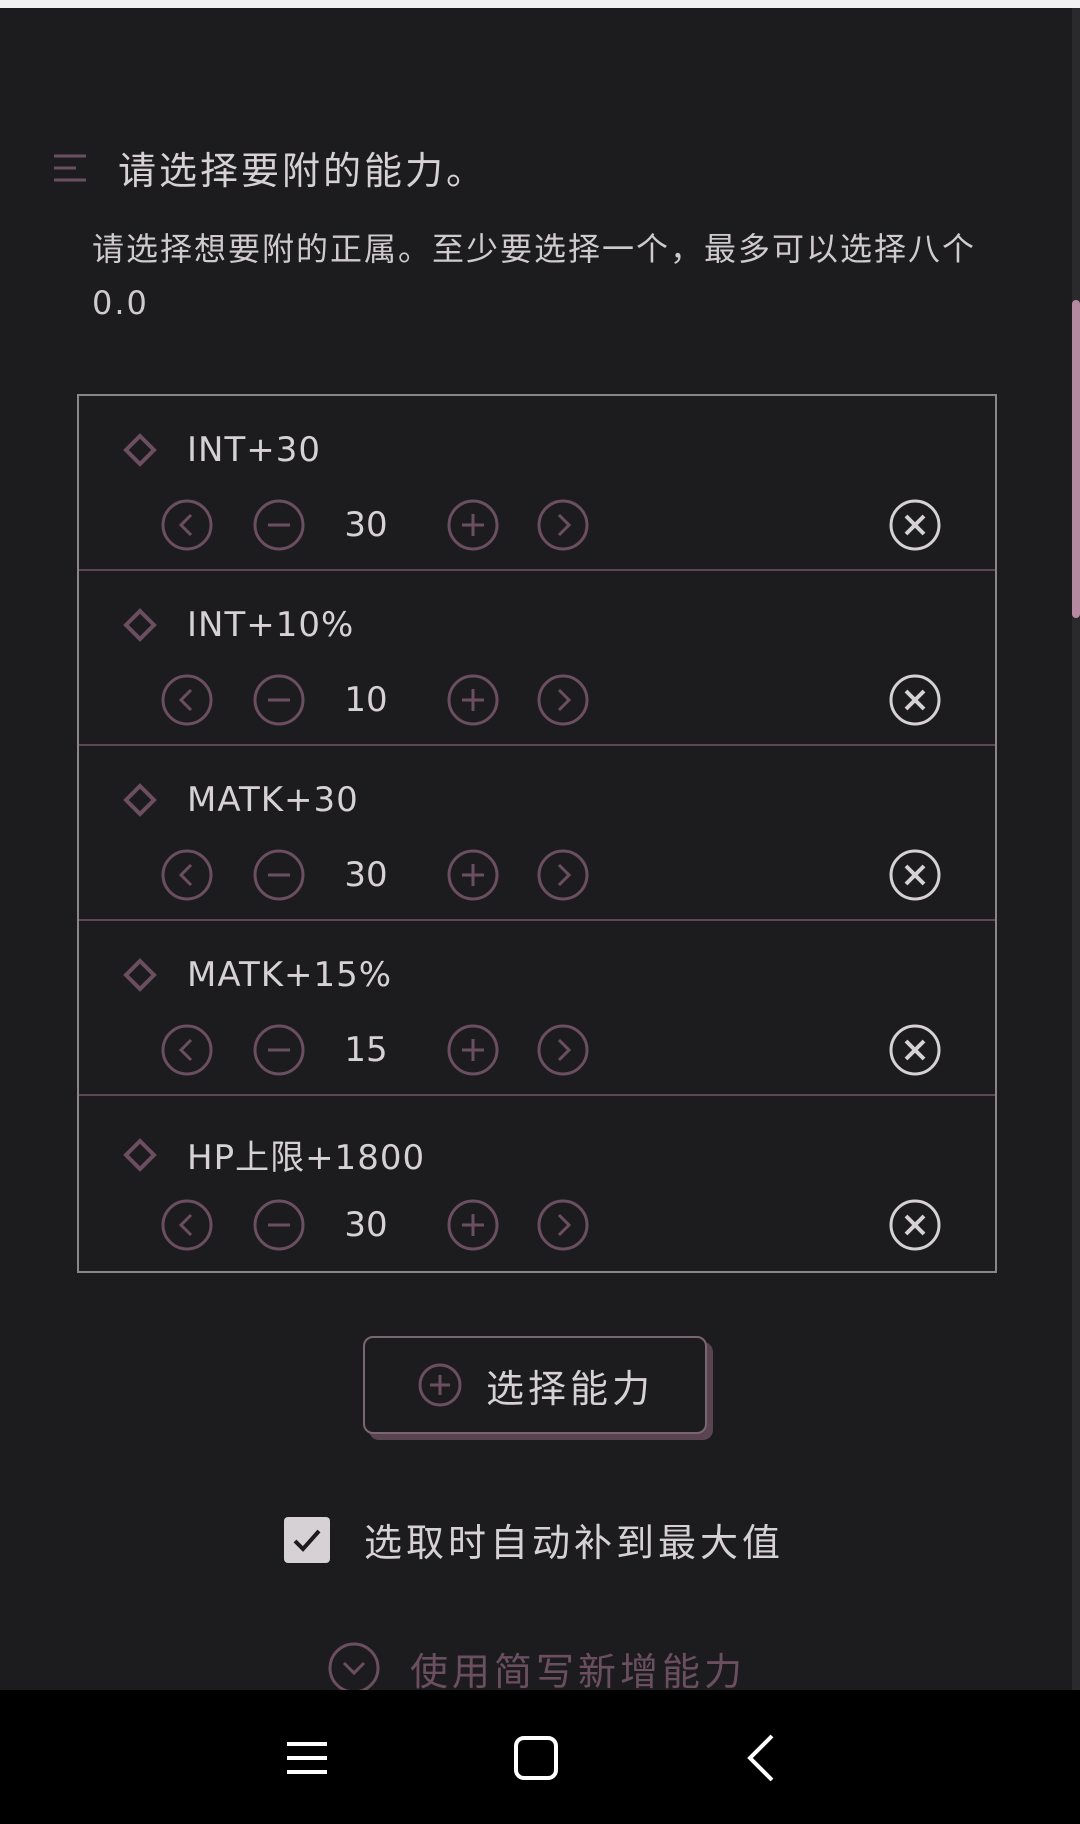 This screenshot has width=1080, height=1824. I want to click on add-ability-label: 选择能力, so click(569, 1388).